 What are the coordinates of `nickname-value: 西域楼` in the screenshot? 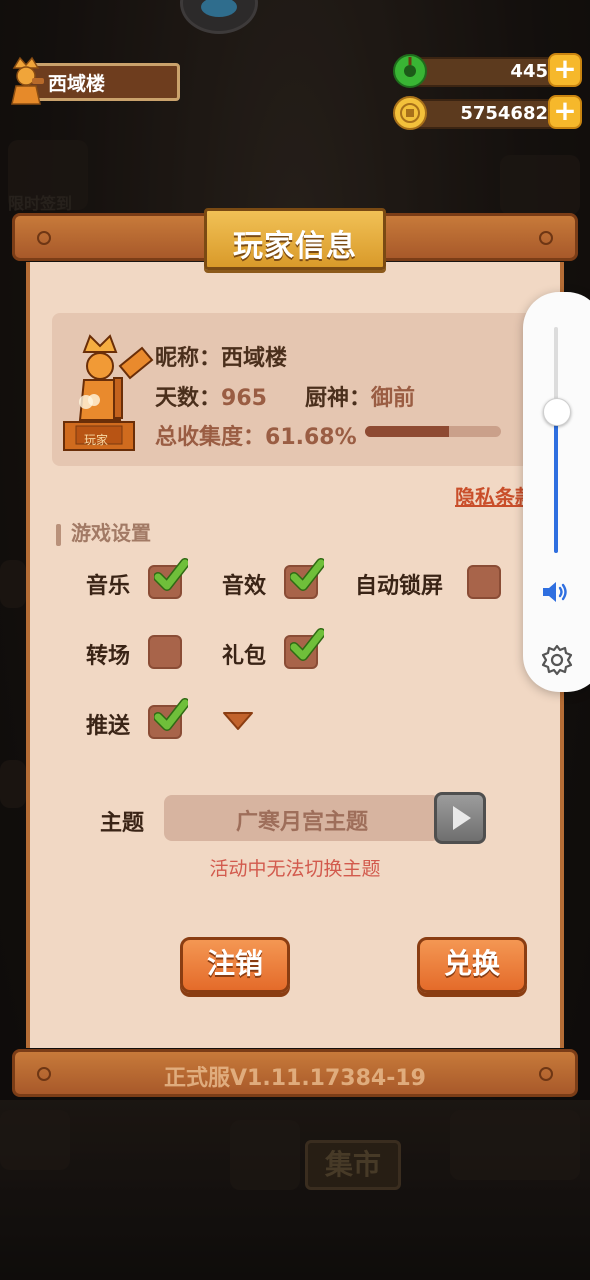 It's located at (254, 358).